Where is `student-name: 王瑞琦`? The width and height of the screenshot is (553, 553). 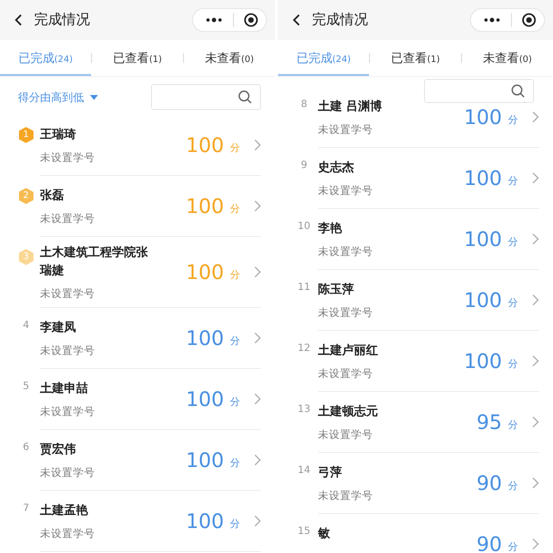
student-name: 王瑞琦 is located at coordinates (58, 134).